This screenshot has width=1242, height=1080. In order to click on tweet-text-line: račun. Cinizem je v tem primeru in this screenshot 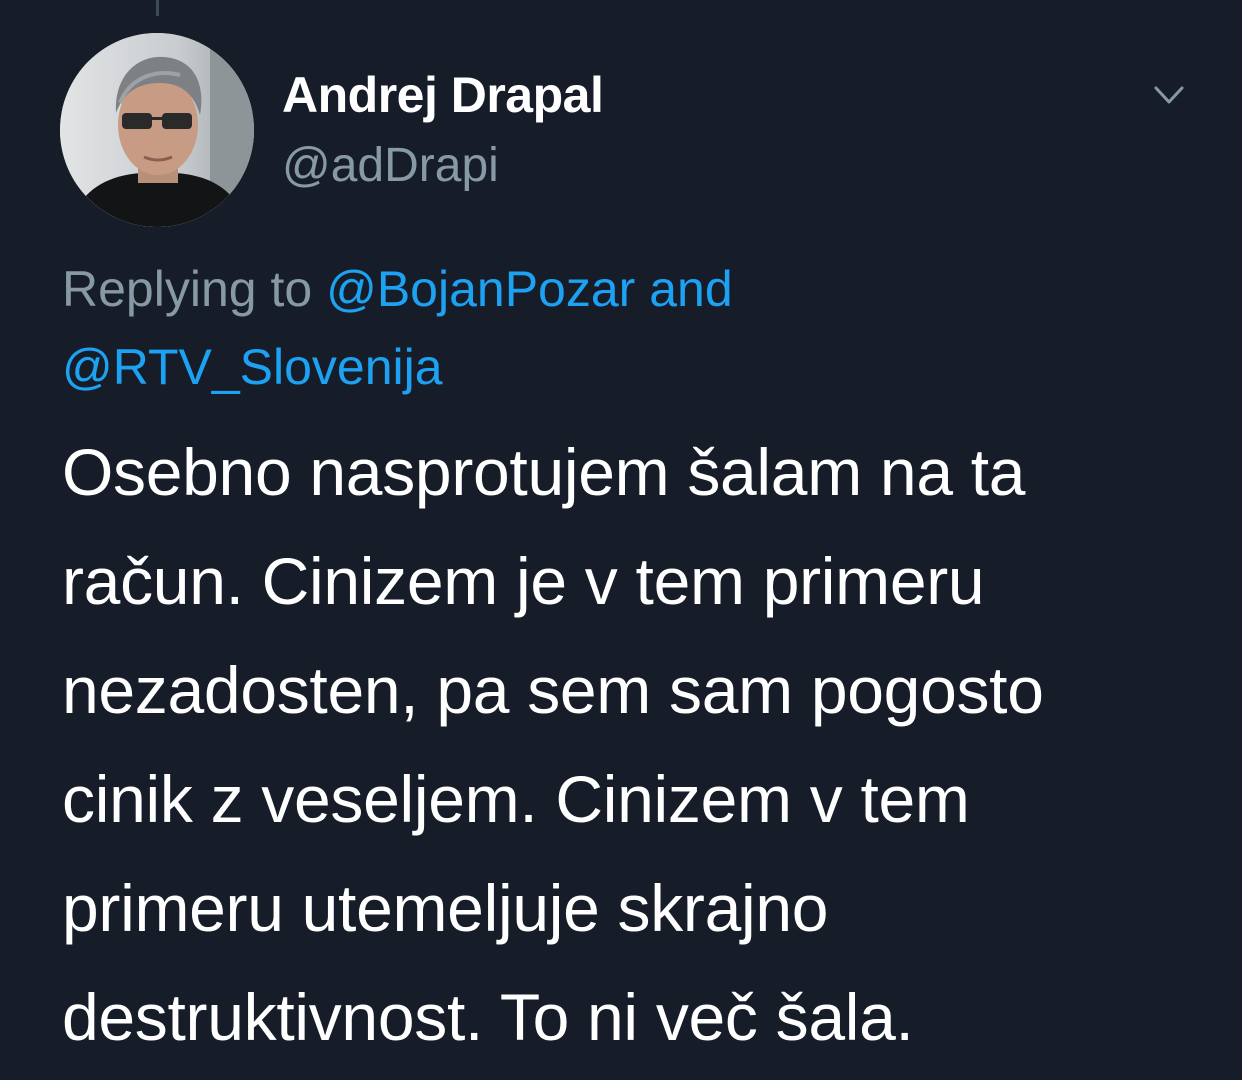, I will do `click(523, 581)`.